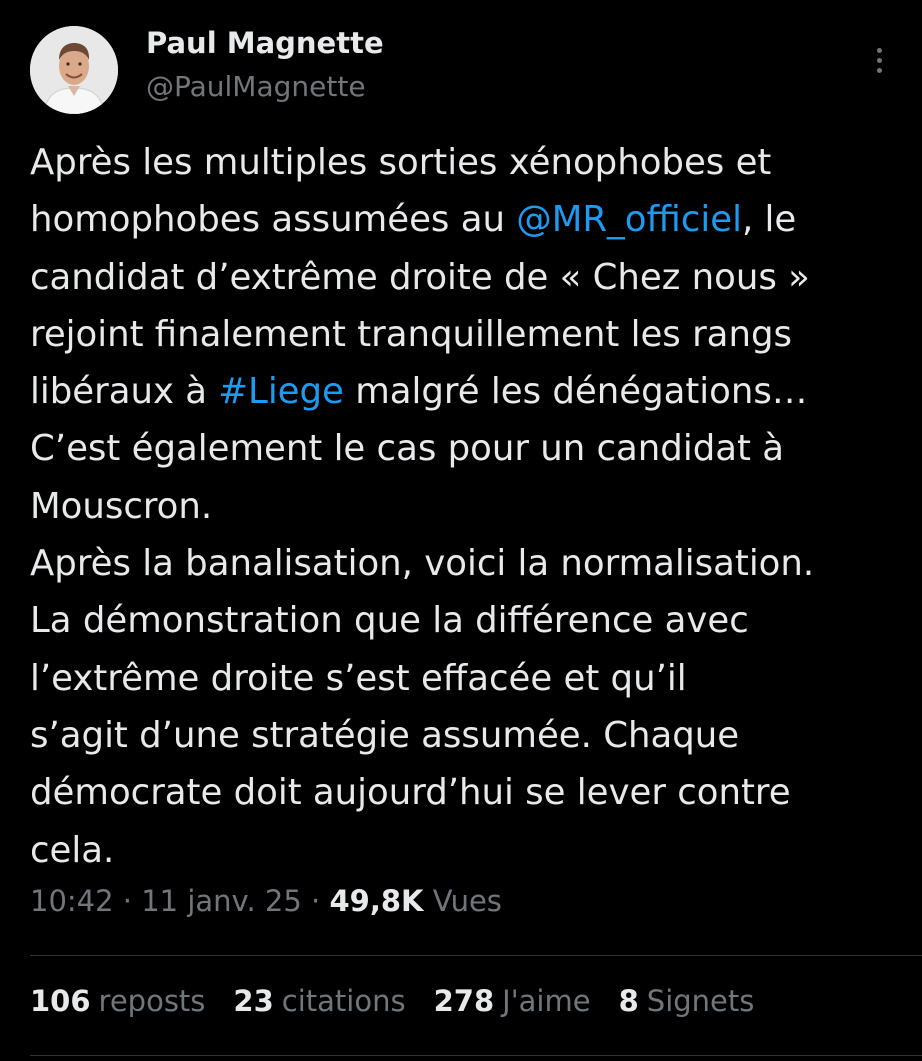 The width and height of the screenshot is (922, 1061). I want to click on likes-label: J'aime, so click(546, 1001).